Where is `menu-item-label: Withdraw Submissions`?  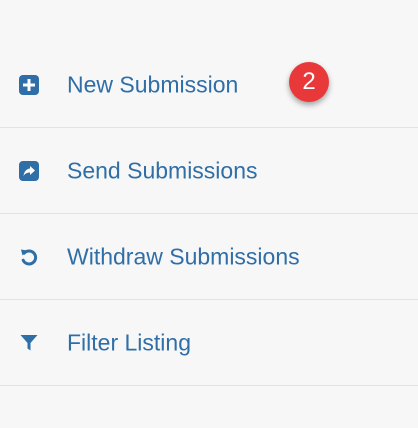
menu-item-label: Withdraw Submissions is located at coordinates (183, 256).